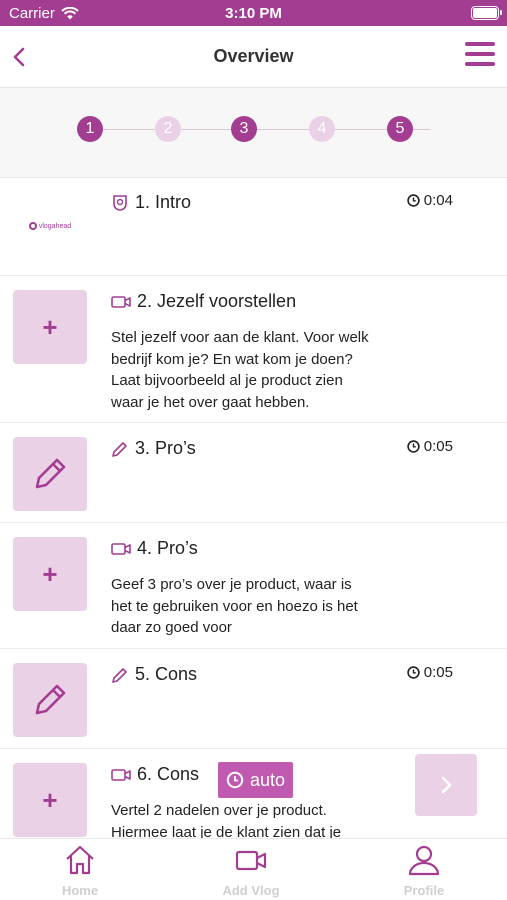  What do you see at coordinates (154, 674) in the screenshot?
I see `item-title: 5. Cons` at bounding box center [154, 674].